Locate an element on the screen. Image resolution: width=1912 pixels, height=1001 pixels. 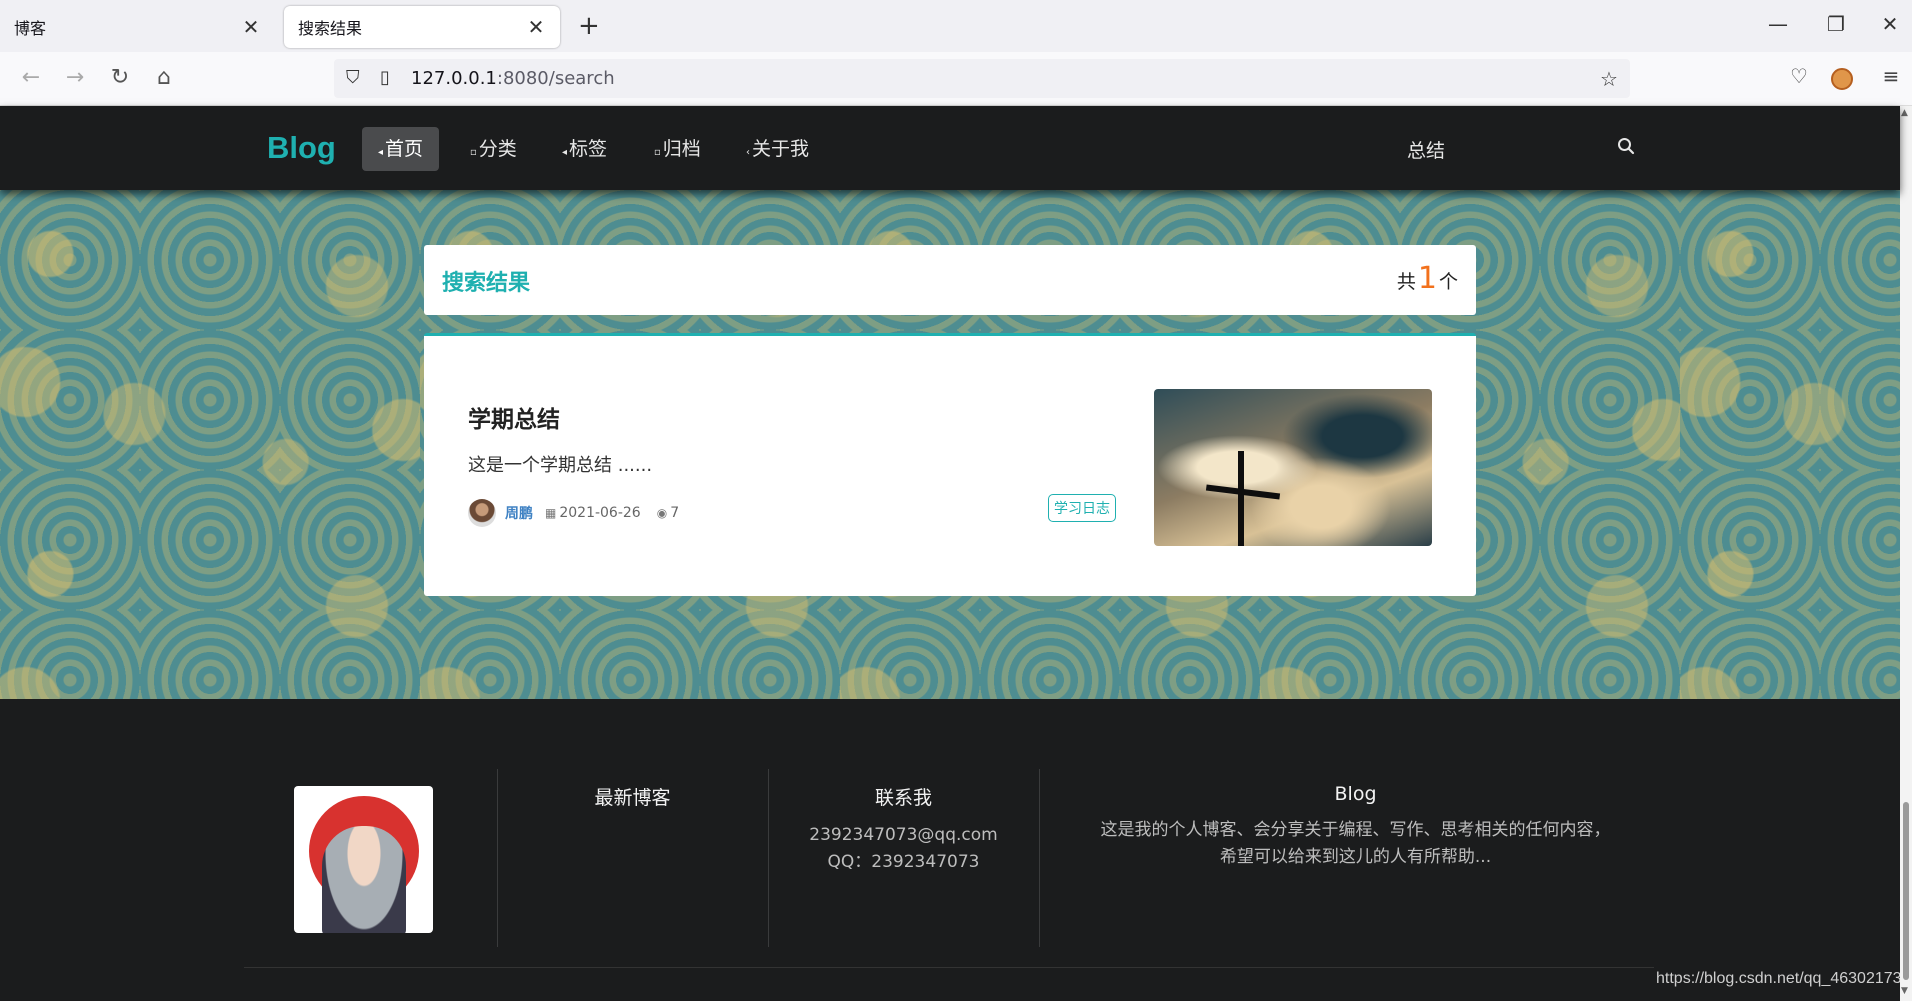
post-meta: 周鹏 ▦ 2021-06-26 ◉ 7 is located at coordinates (573, 513).